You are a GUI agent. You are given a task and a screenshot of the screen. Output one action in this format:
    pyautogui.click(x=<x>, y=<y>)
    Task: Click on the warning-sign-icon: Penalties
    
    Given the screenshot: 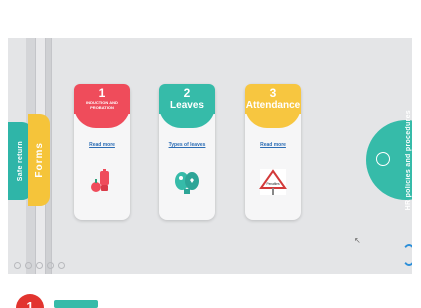 What is the action you would take?
    pyautogui.click(x=273, y=182)
    